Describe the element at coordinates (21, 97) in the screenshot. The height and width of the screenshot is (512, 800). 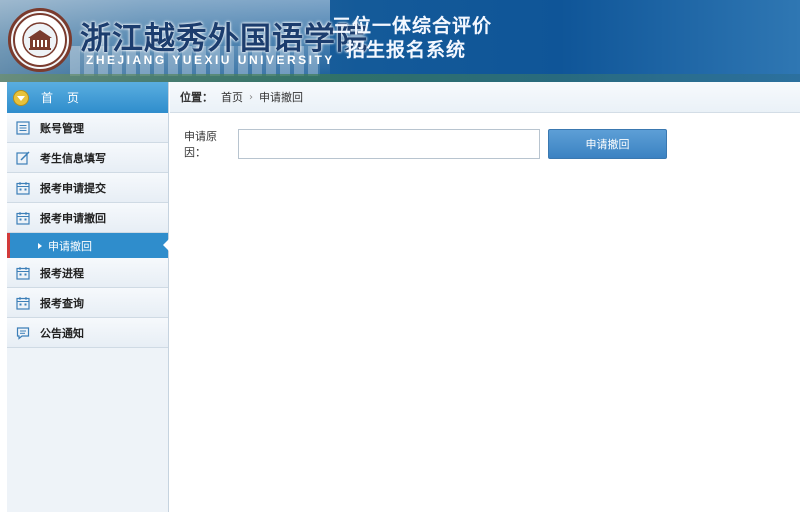
I see `chevron-down-circle-icon` at that location.